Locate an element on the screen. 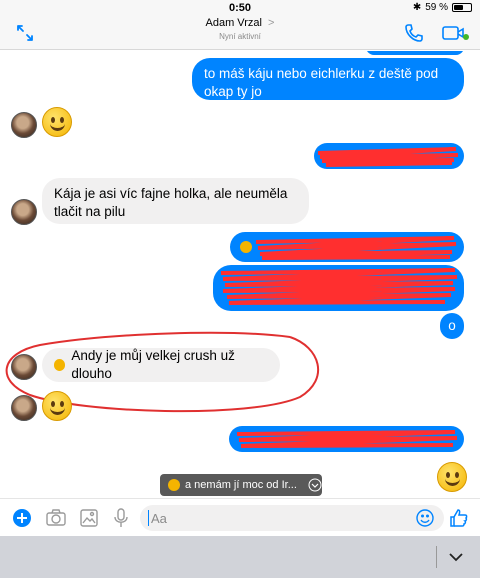 This screenshot has height=578, width=480. contact-name: Adam Vrzal is located at coordinates (234, 23).